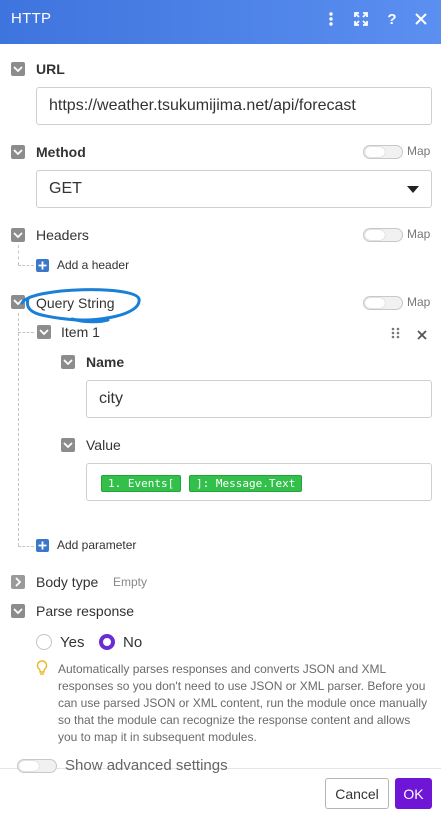 This screenshot has width=441, height=813. Describe the element at coordinates (259, 399) in the screenshot. I see `name-input: city` at that location.